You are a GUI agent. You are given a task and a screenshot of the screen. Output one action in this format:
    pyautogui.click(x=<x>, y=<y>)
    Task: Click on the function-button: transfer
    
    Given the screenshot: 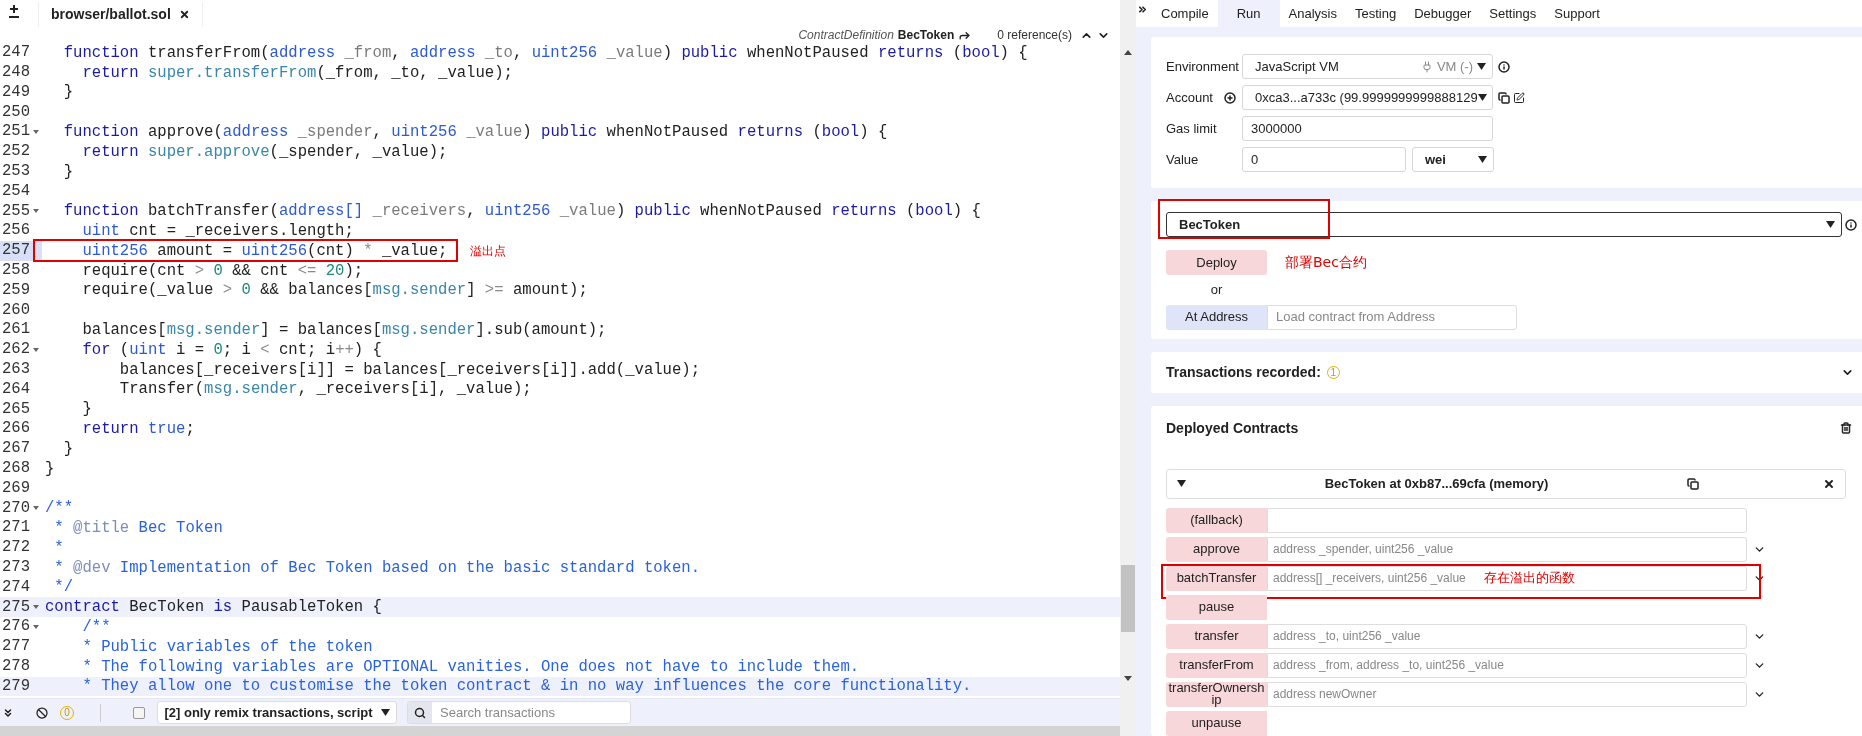 What is the action you would take?
    pyautogui.click(x=1216, y=636)
    